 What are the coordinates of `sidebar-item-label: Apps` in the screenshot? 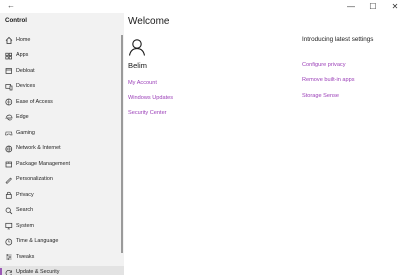 It's located at (22, 55).